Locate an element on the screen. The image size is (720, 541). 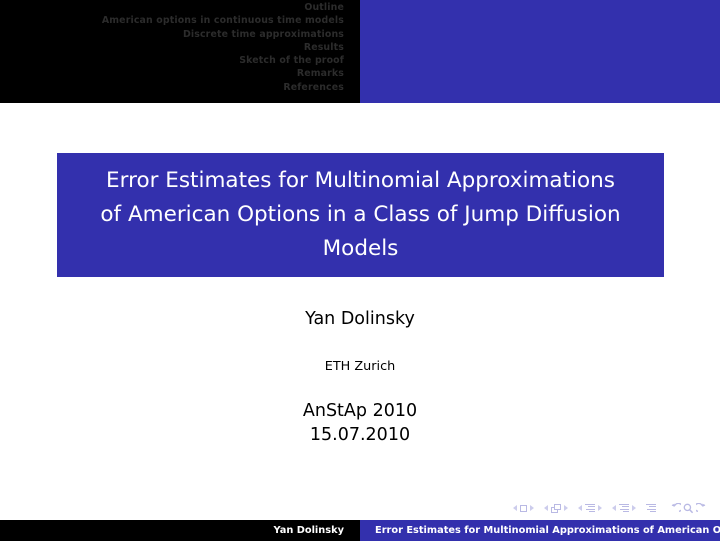
frame-navigation-group is located at coordinates (556, 508).